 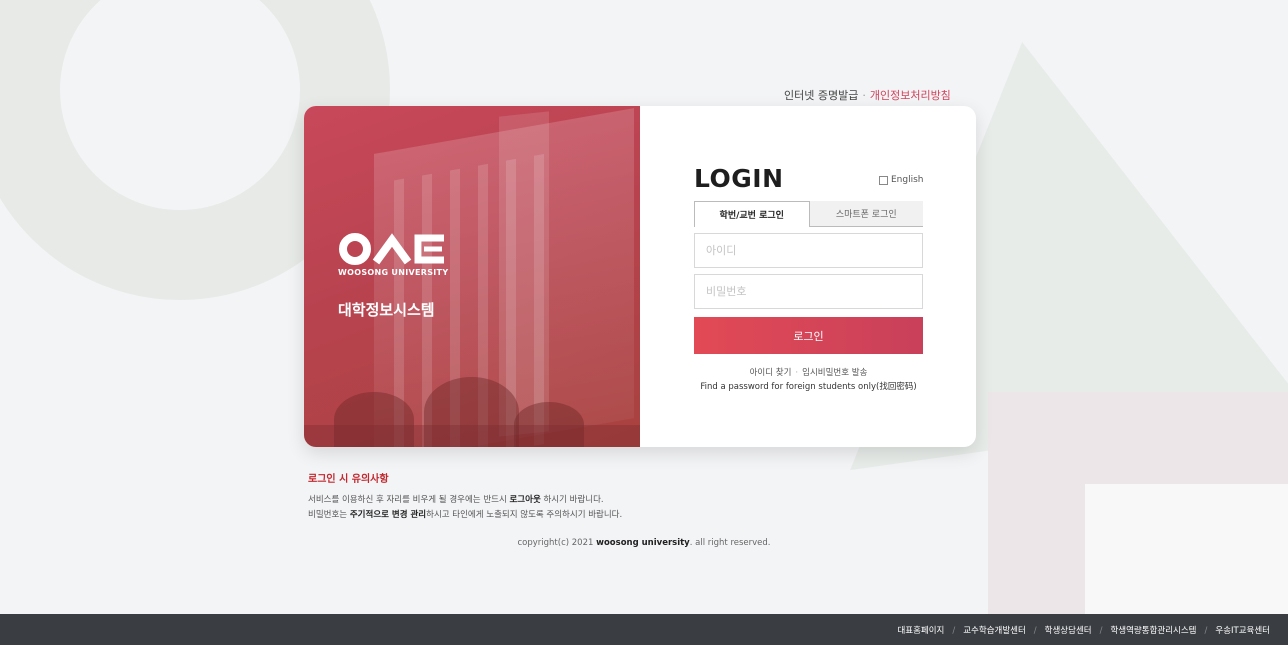 What do you see at coordinates (1186, 553) in the screenshot?
I see `background-square-inner-shape` at bounding box center [1186, 553].